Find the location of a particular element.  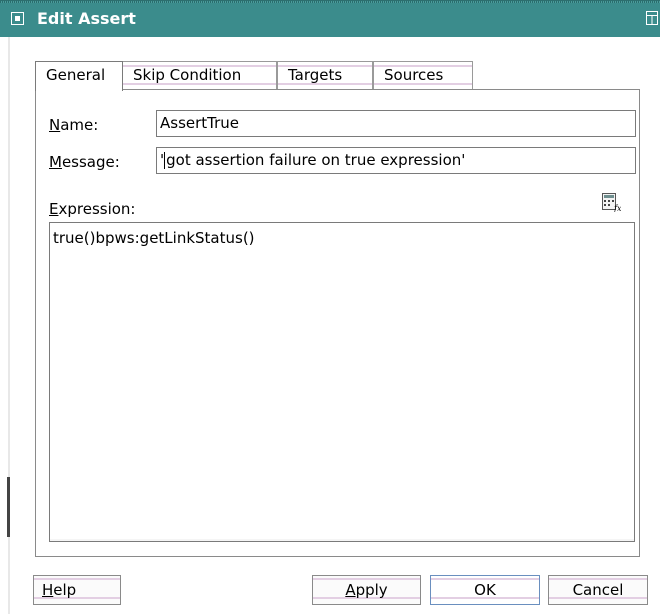

tab-general: General is located at coordinates (79, 76).